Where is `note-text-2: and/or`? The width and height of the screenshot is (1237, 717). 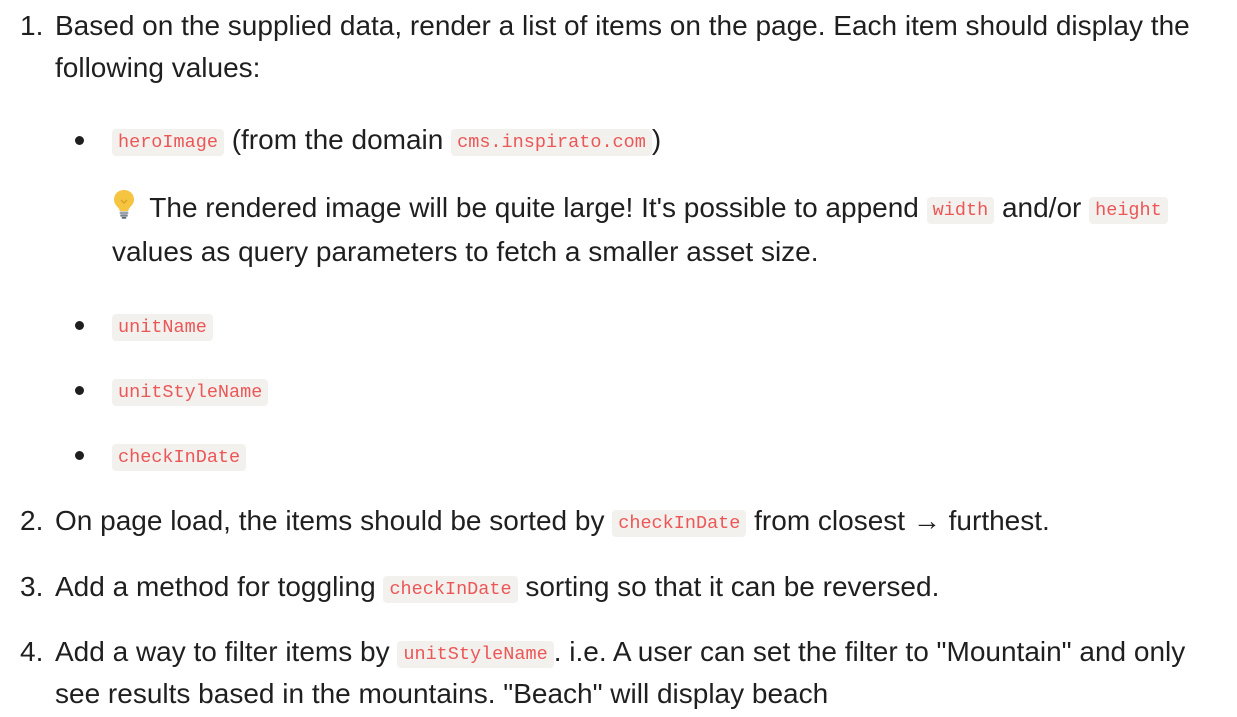 note-text-2: and/or is located at coordinates (1042, 207).